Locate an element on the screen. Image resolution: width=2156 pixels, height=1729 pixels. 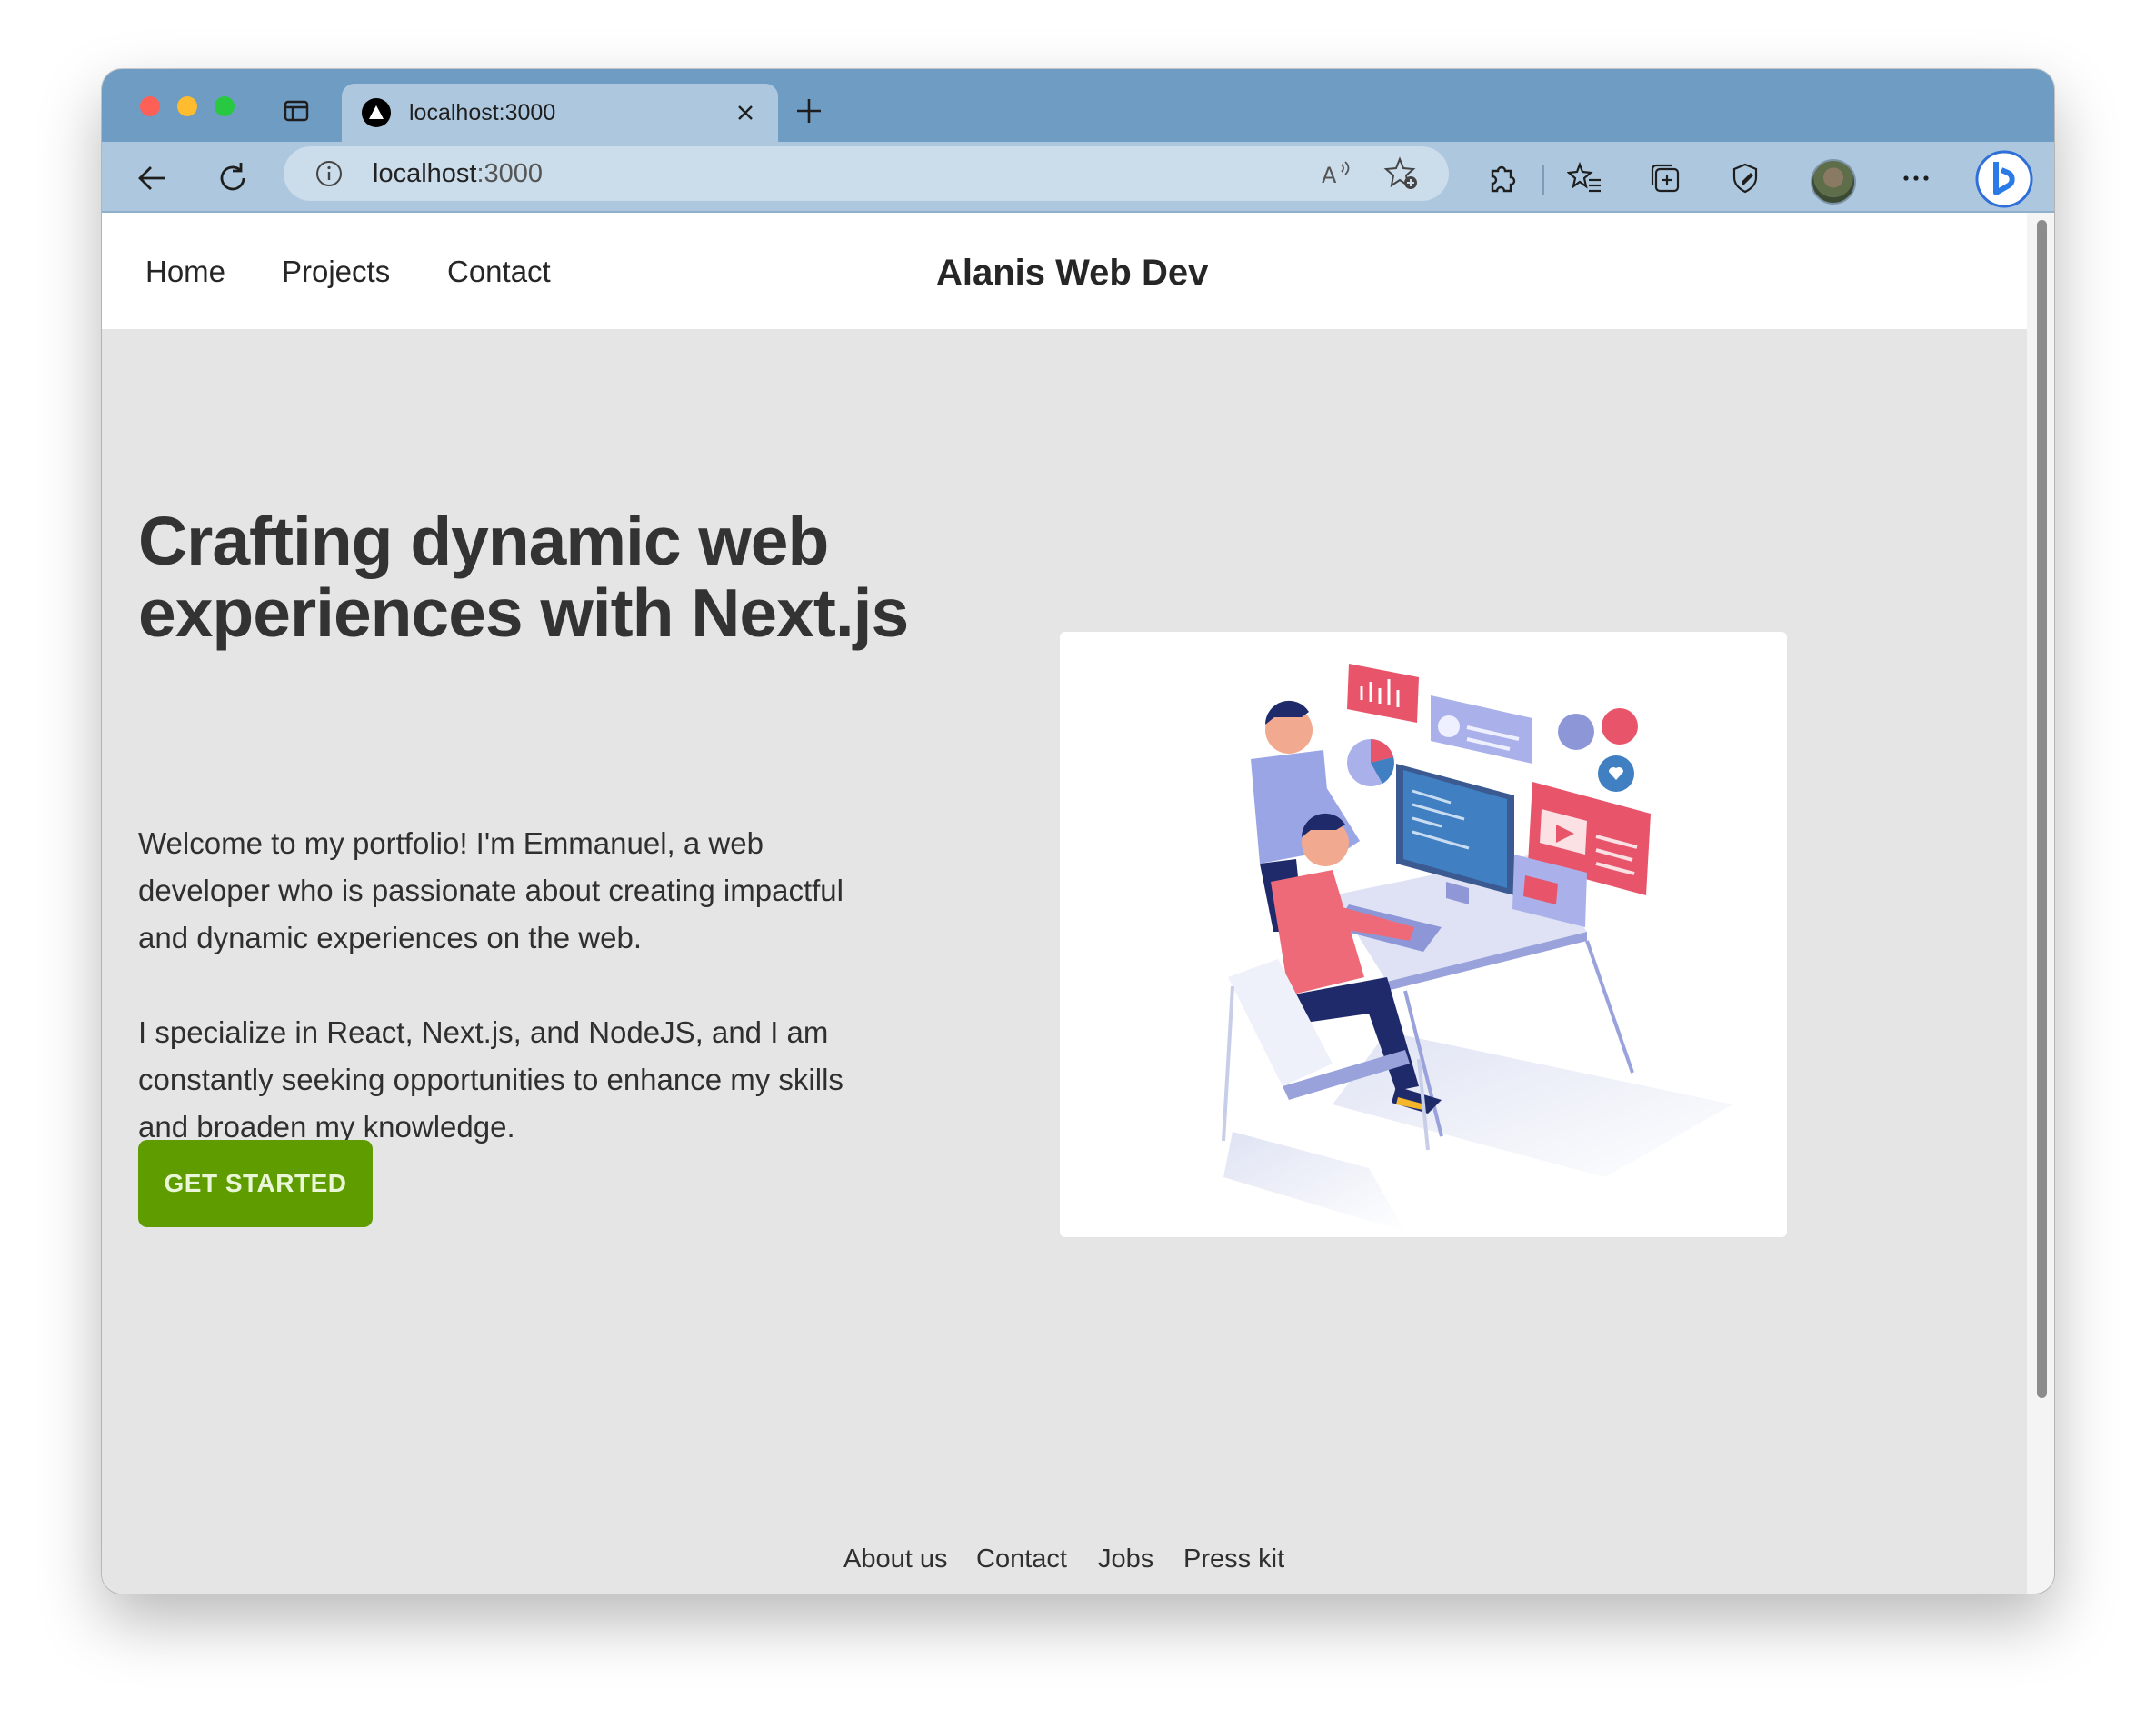
favorites-icon is located at coordinates (1585, 178).